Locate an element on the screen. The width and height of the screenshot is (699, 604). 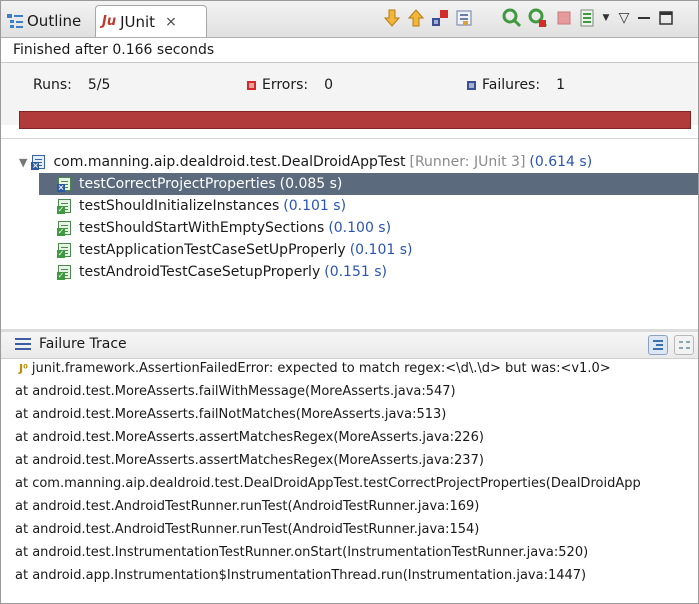
errors-counter: Errors: 0 is located at coordinates (290, 85).